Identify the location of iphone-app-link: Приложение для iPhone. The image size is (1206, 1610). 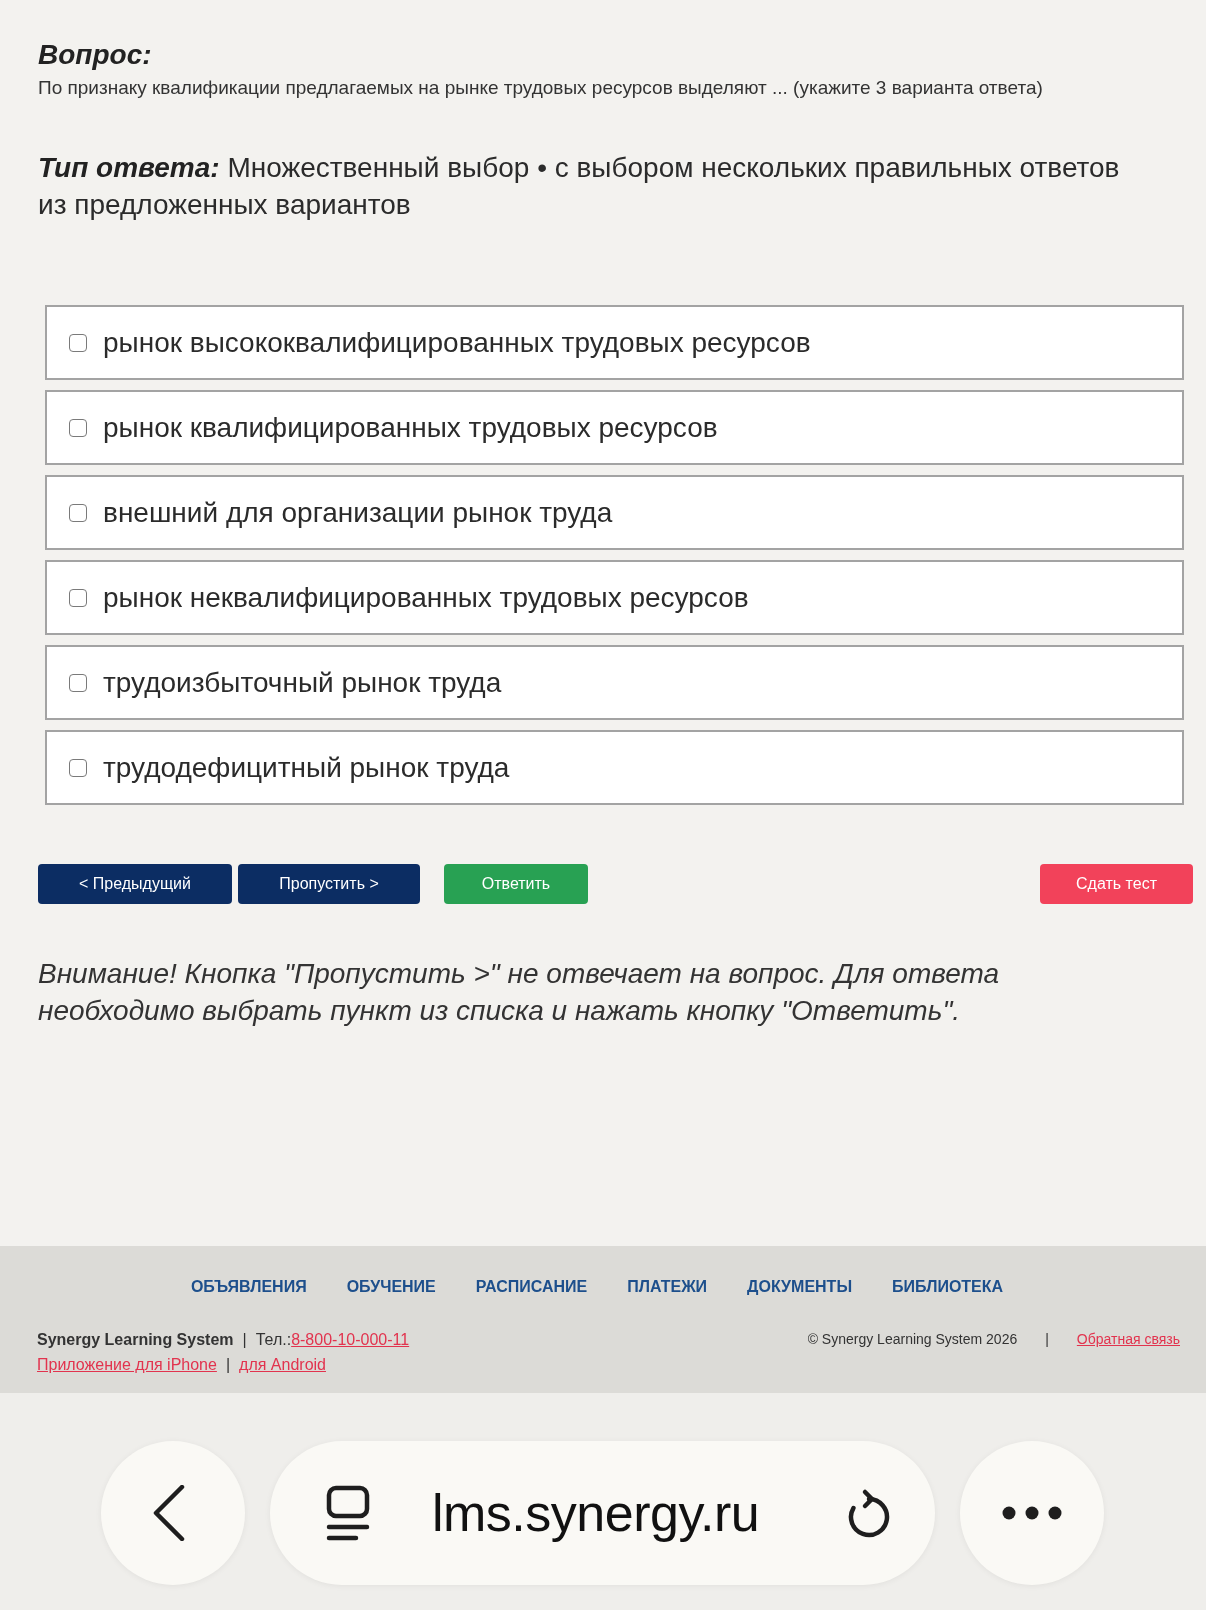
(127, 1364).